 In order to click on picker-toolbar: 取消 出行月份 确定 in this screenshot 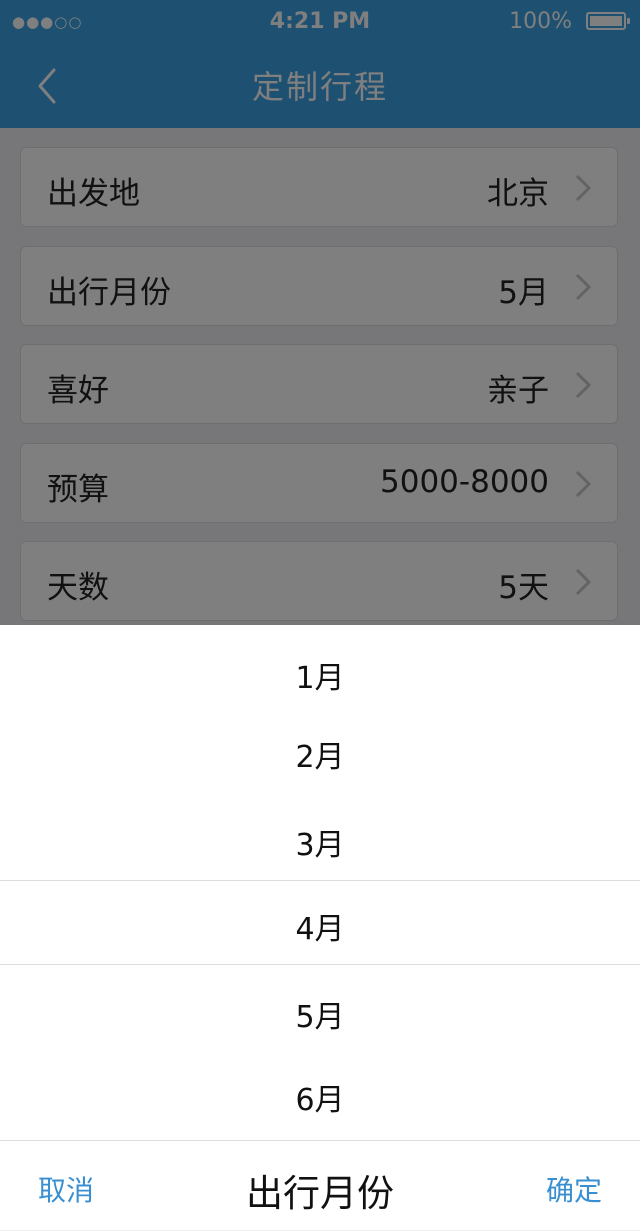, I will do `click(320, 1185)`.